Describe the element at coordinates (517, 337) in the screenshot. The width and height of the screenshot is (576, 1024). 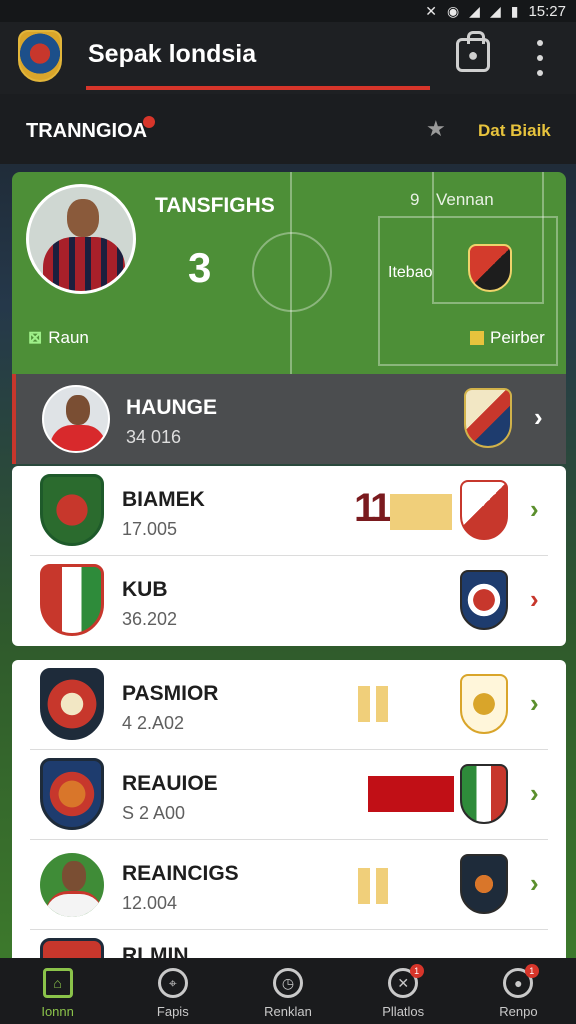
I see `feature-action-label: Peirber` at that location.